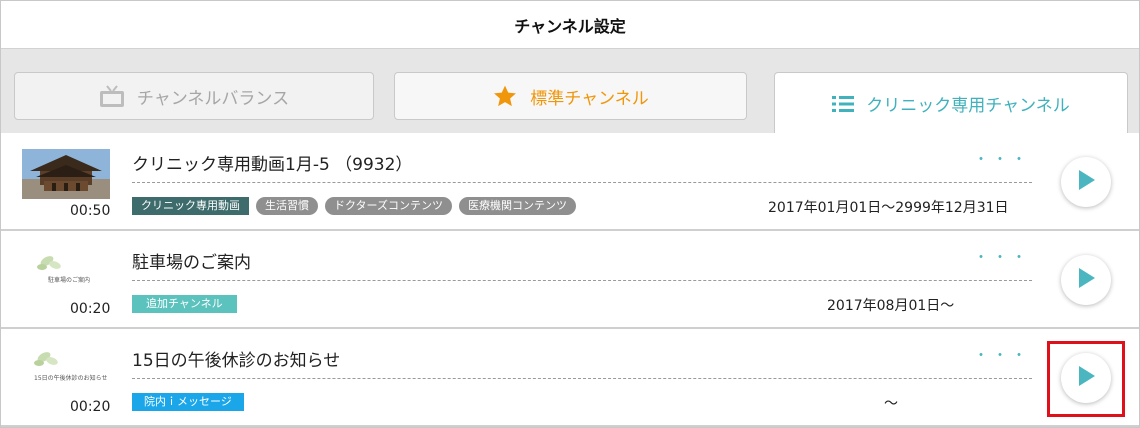 Image resolution: width=1140 pixels, height=428 pixels. What do you see at coordinates (589, 98) in the screenshot?
I see `tab-label: 標準チャンネル` at bounding box center [589, 98].